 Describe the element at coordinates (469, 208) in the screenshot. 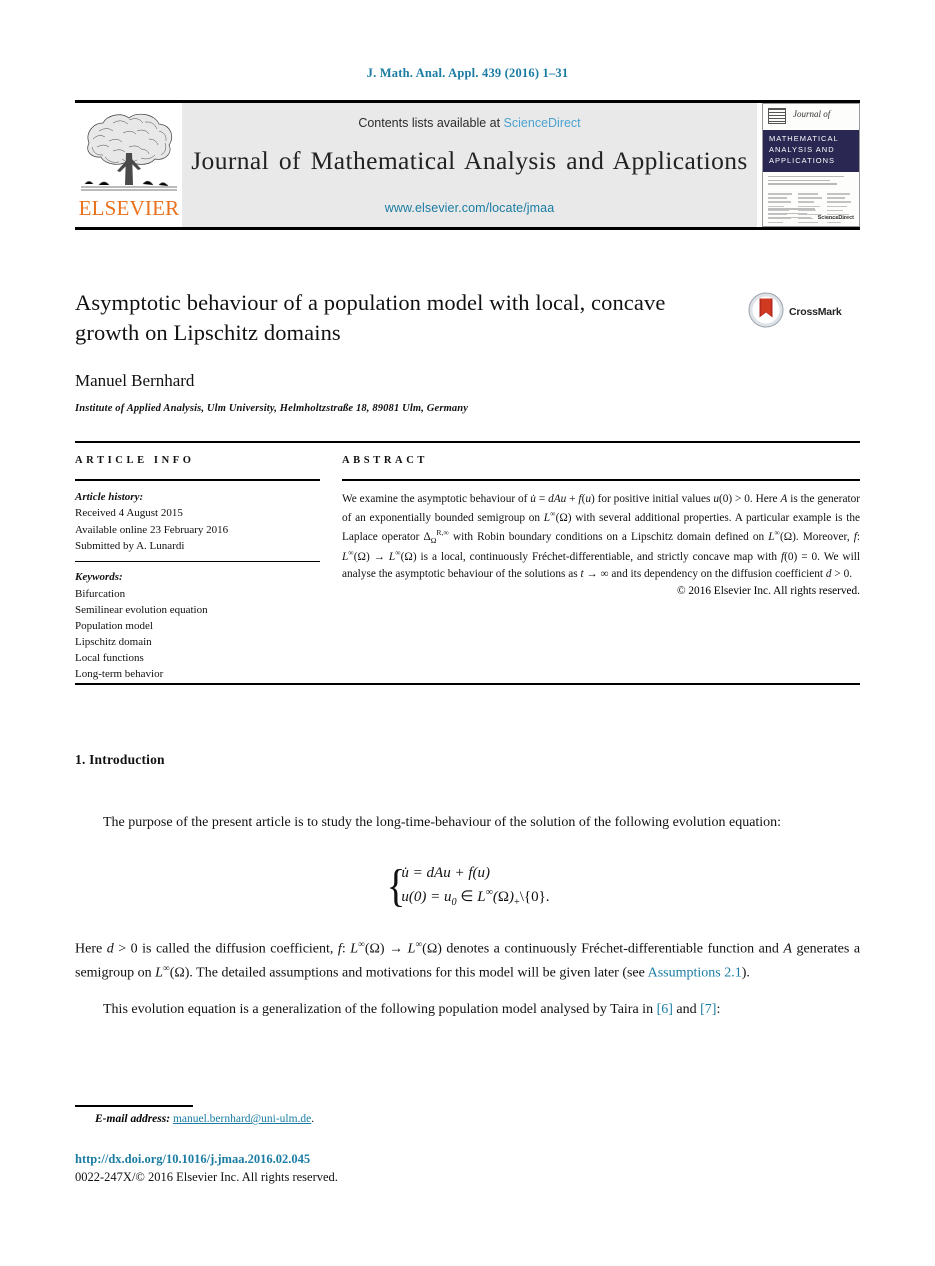

I see `journal-homepage-url: www.elsevier.com/locate/jmaa` at that location.